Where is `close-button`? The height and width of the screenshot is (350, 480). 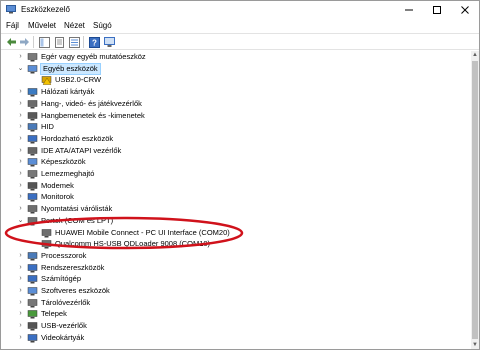 close-button is located at coordinates (465, 10).